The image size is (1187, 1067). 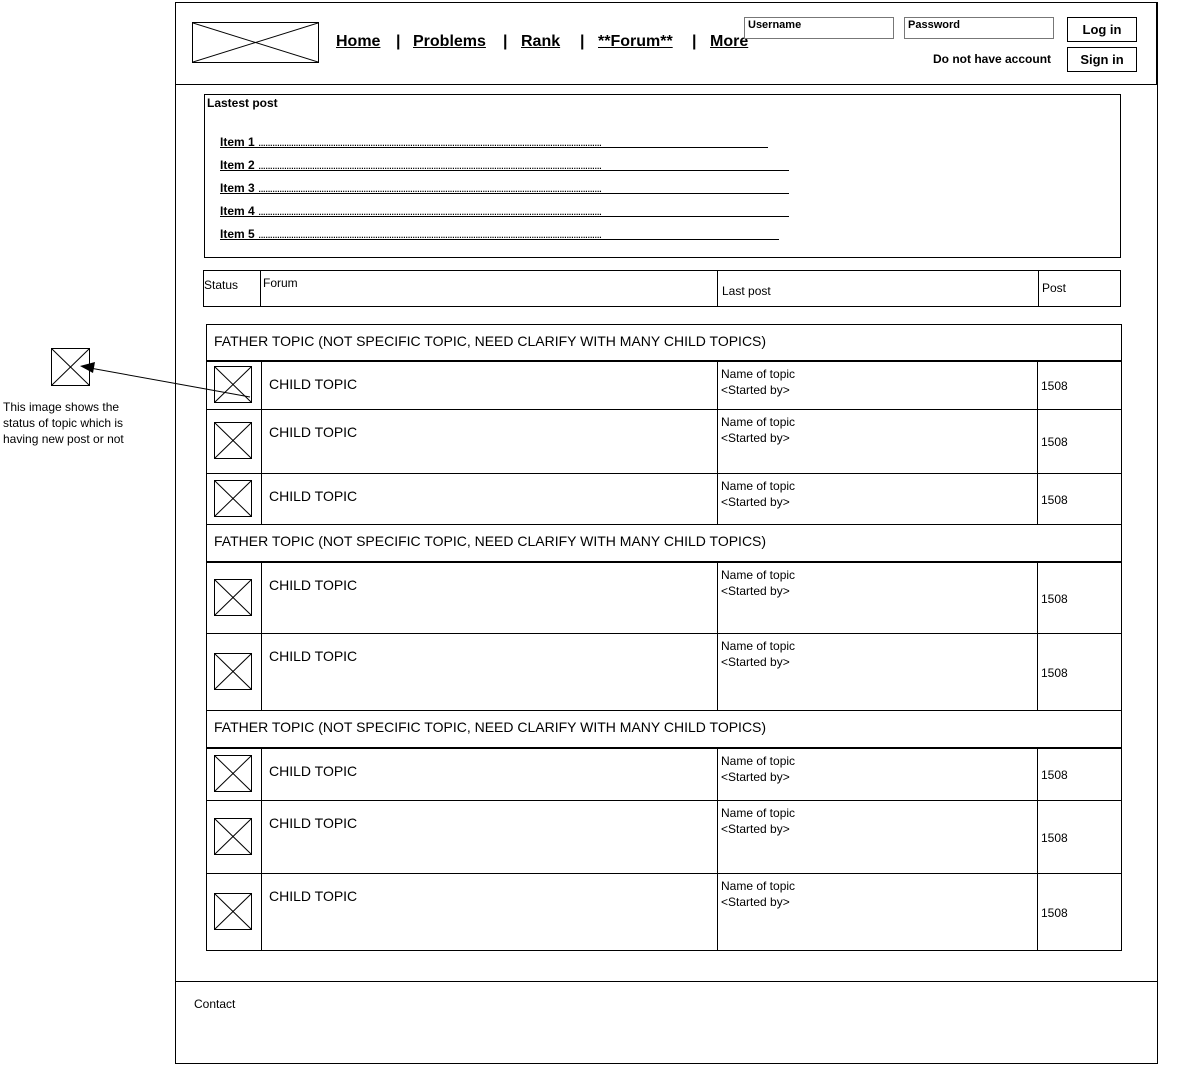 I want to click on no-account-text: Do not have account, so click(x=992, y=59).